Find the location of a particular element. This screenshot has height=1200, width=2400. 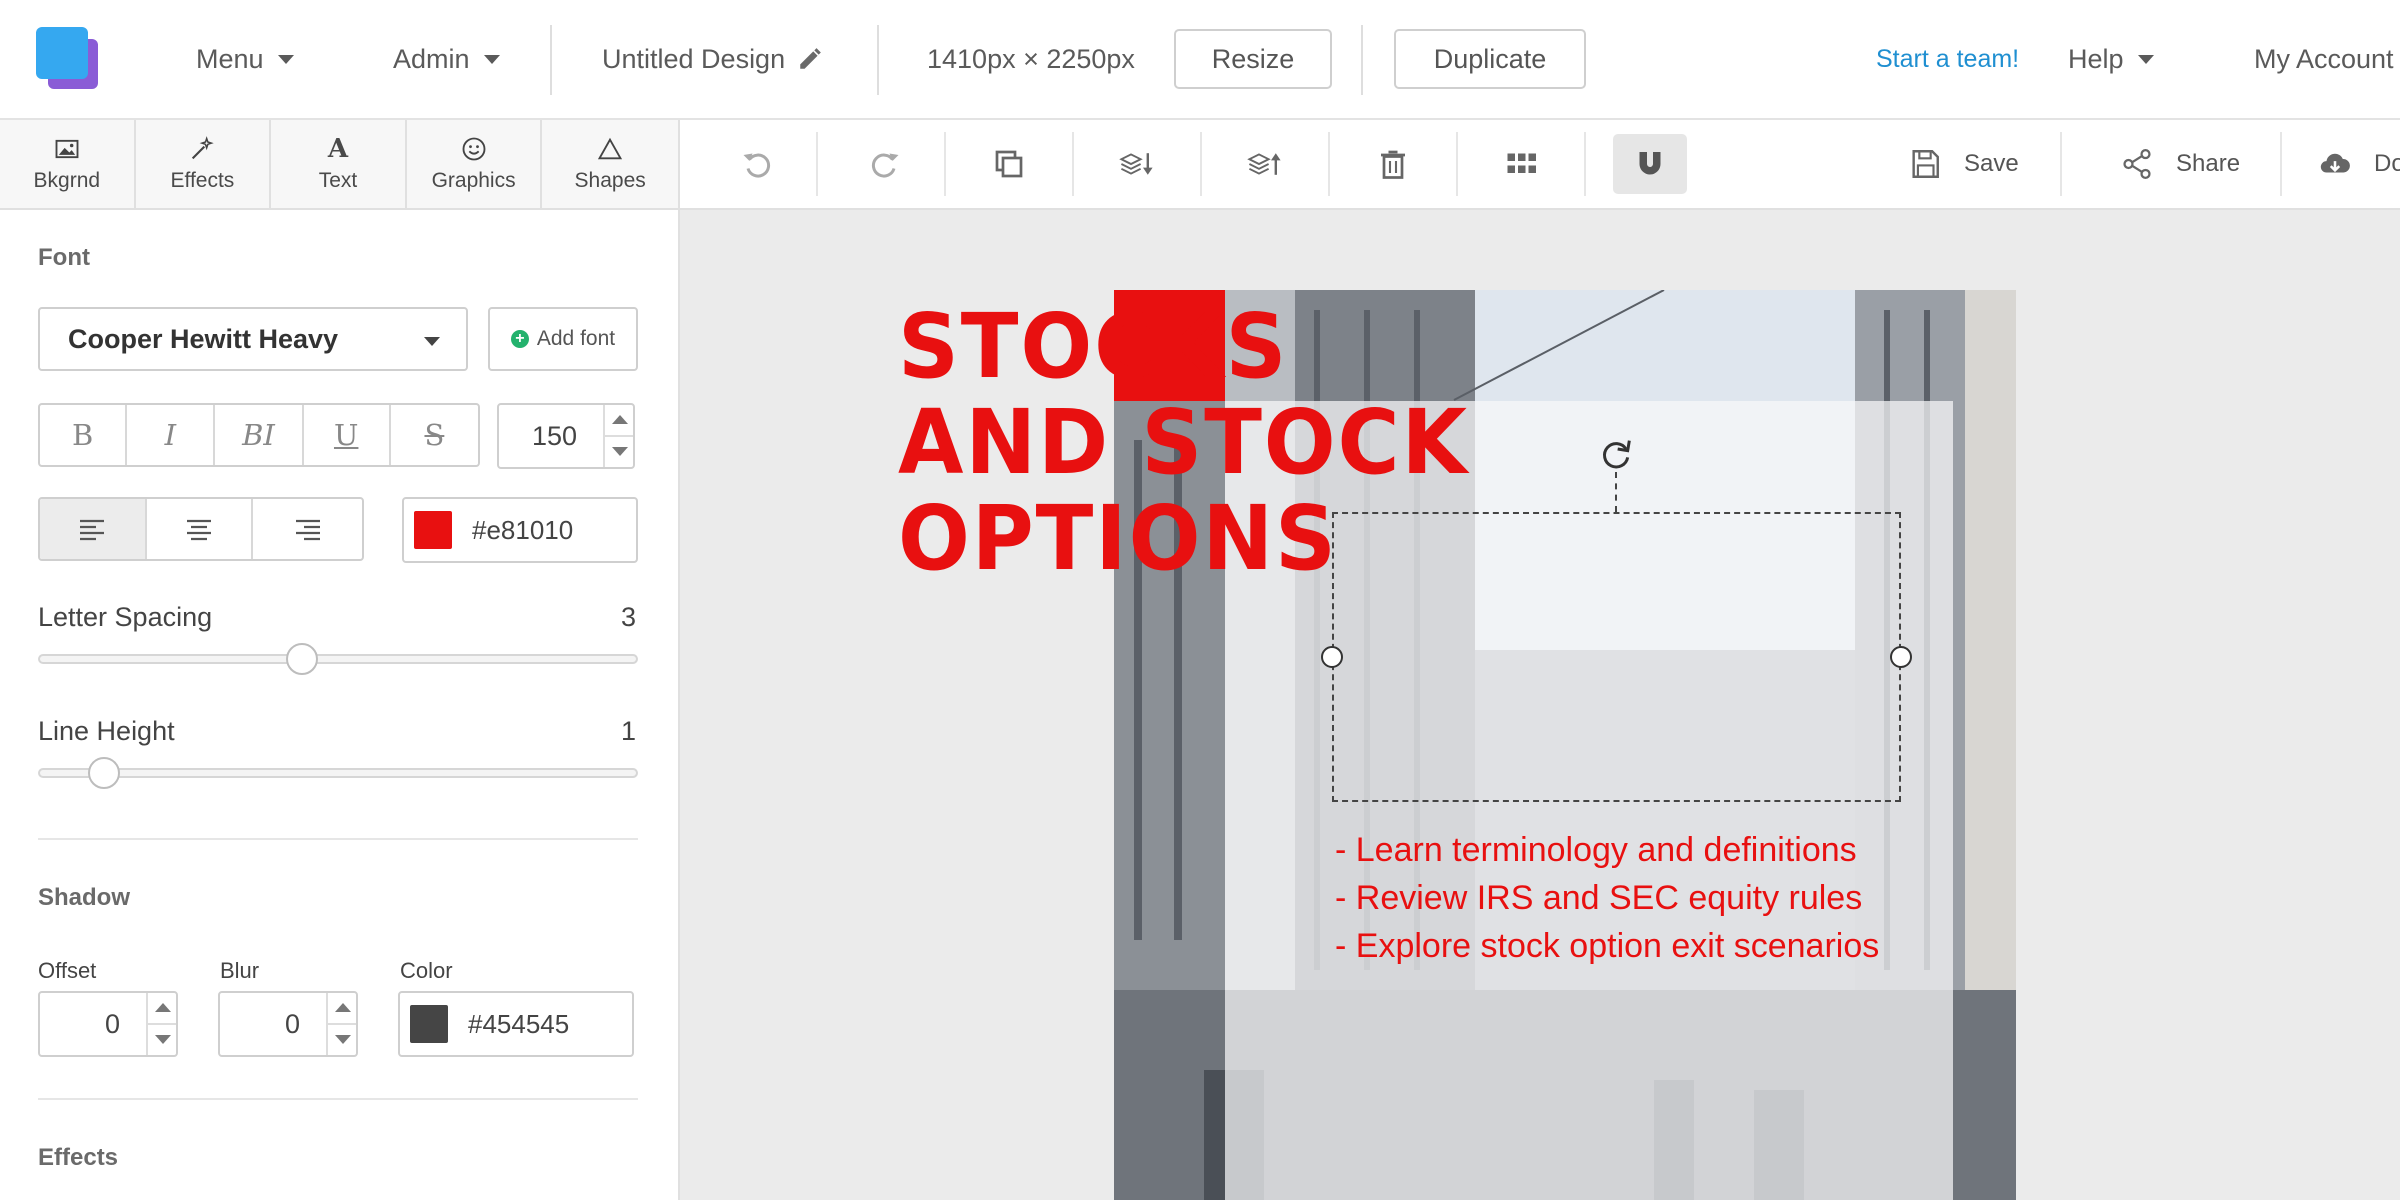

align-left-button is located at coordinates (93, 529).